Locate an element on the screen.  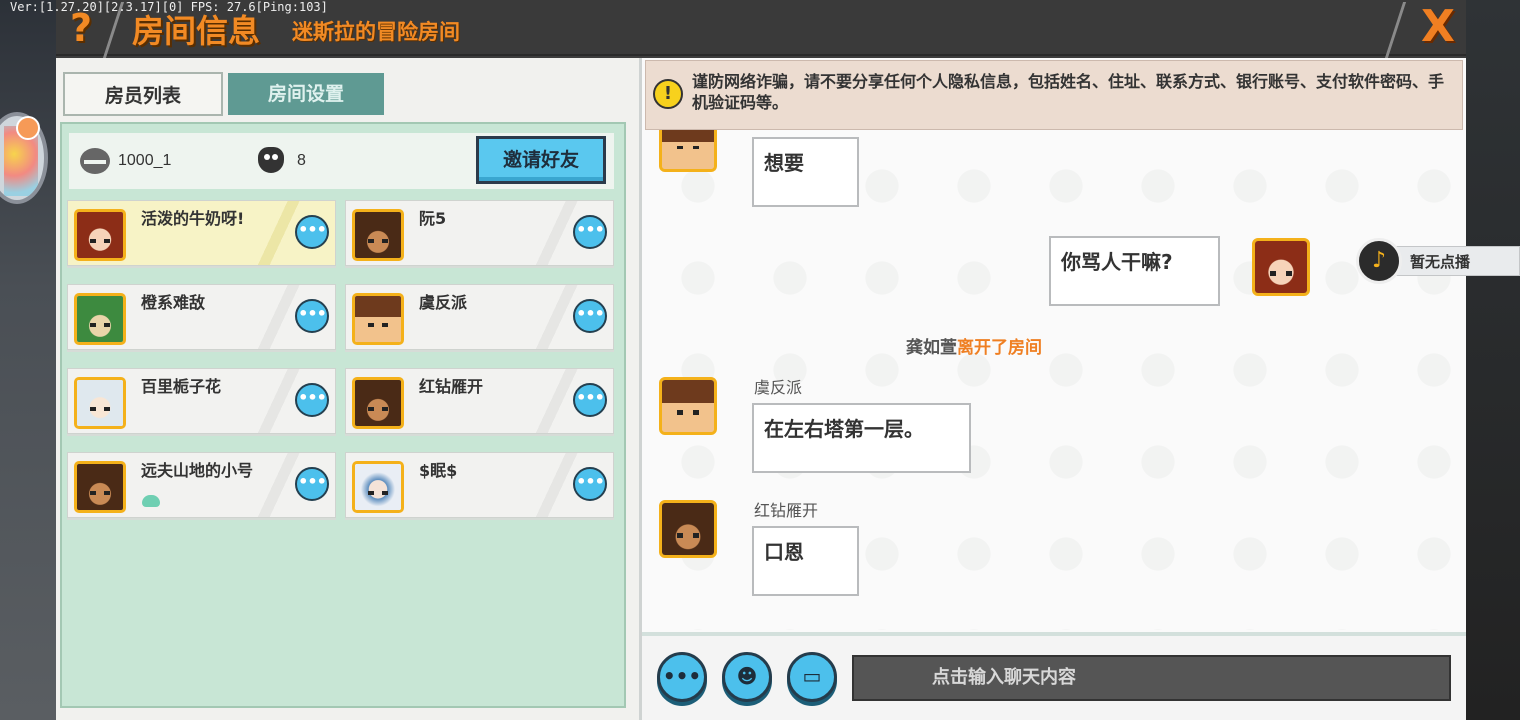
member-name: 活泼的牛奶呀! is located at coordinates (193, 218).